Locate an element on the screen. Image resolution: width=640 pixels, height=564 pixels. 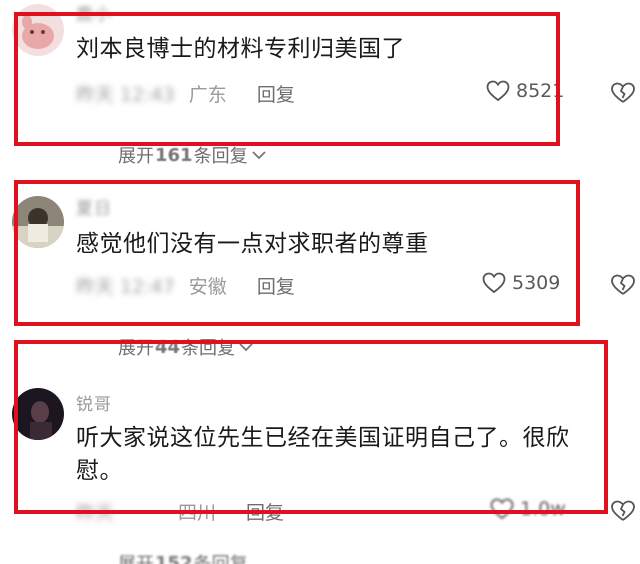
expand-suffix: 条回复 is located at coordinates (221, 557).